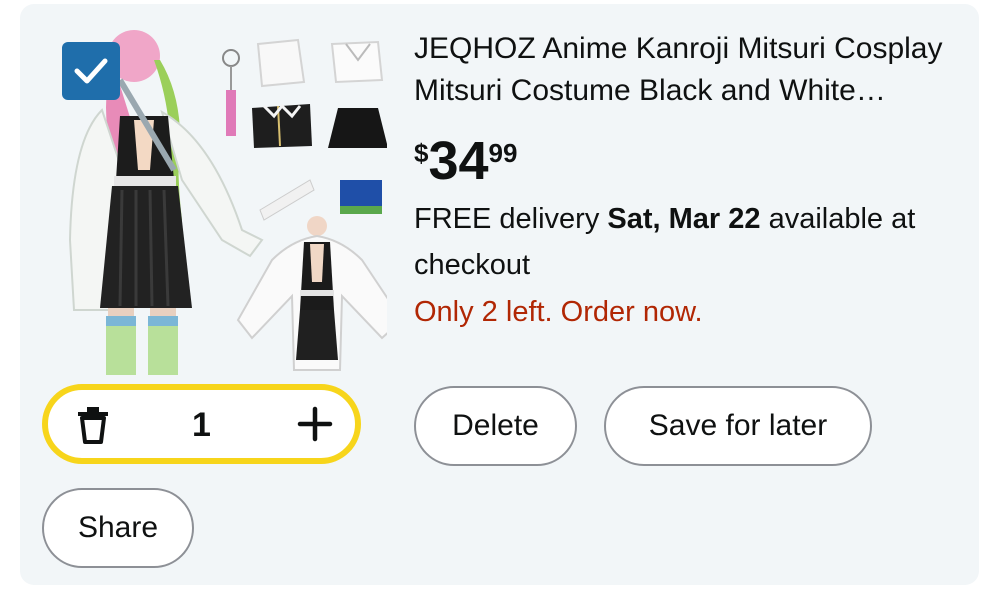 This screenshot has width=1000, height=593. I want to click on price-whole: 34, so click(458, 161).